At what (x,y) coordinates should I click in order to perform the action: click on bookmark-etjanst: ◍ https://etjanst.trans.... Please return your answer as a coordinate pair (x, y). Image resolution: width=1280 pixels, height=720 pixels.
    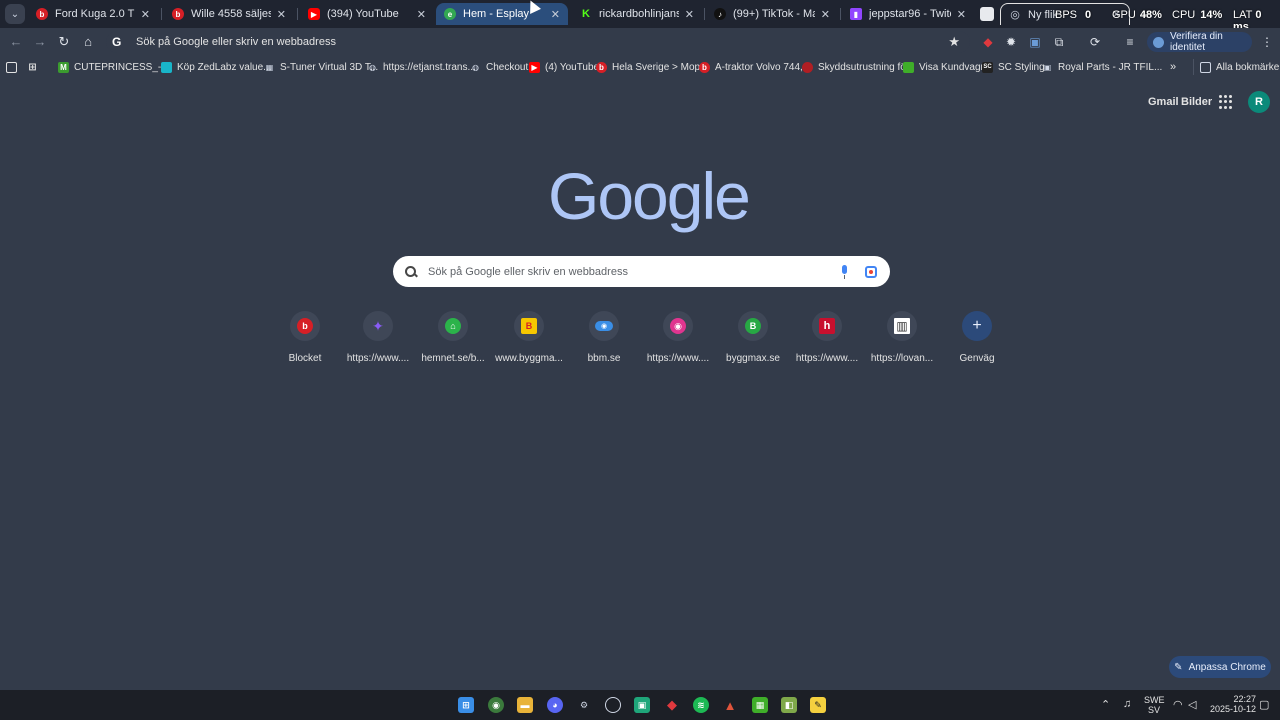
    Looking at the image, I should click on (421, 67).